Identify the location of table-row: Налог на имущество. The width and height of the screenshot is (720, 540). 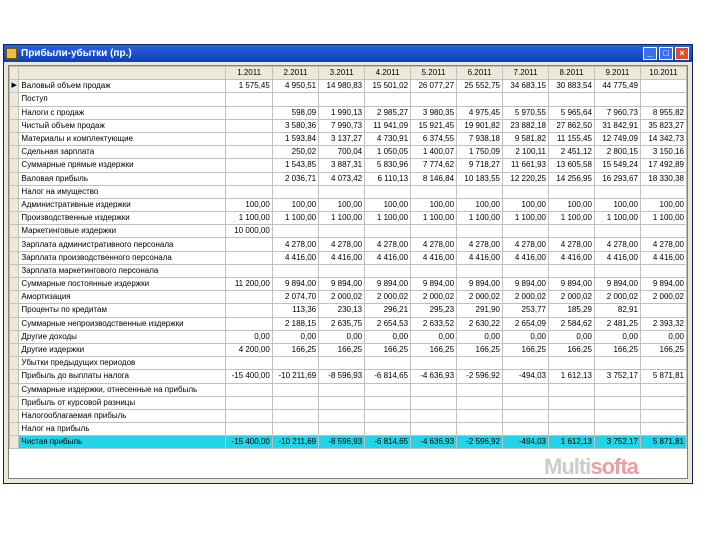
(348, 191).